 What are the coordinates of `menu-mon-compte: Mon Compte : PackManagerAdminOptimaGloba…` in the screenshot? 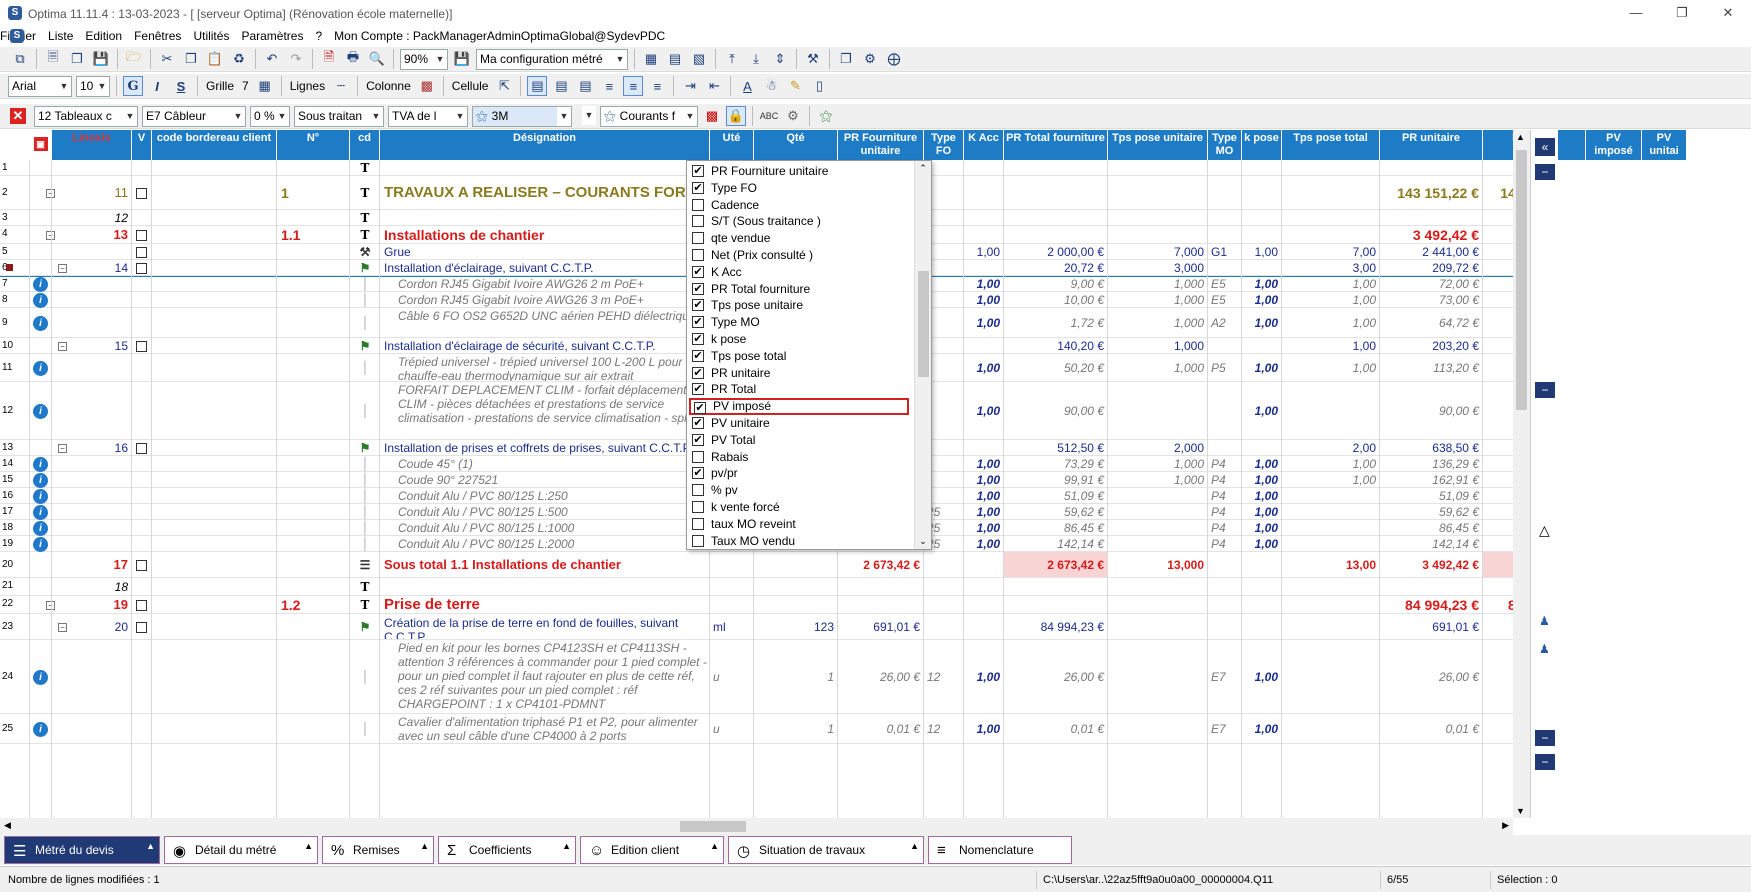 It's located at (499, 36).